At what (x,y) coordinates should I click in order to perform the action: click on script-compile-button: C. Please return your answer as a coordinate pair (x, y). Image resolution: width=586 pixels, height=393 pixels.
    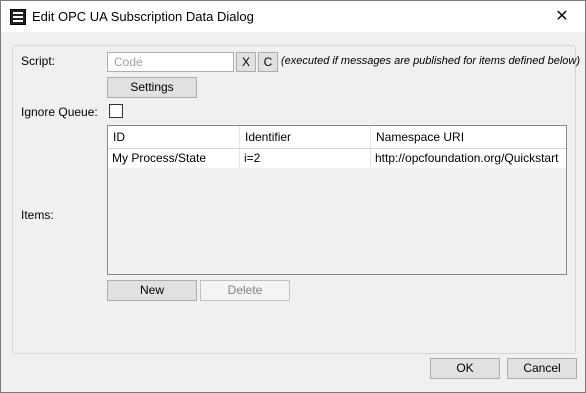
    Looking at the image, I should click on (268, 62).